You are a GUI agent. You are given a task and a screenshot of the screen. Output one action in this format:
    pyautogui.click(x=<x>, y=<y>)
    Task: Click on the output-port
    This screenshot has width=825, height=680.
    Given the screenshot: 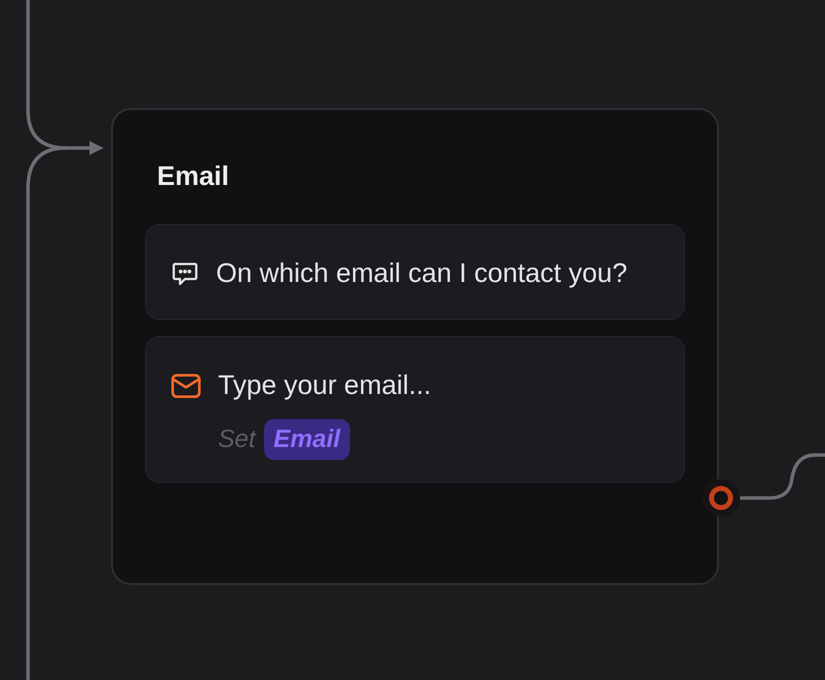 What is the action you would take?
    pyautogui.click(x=721, y=498)
    